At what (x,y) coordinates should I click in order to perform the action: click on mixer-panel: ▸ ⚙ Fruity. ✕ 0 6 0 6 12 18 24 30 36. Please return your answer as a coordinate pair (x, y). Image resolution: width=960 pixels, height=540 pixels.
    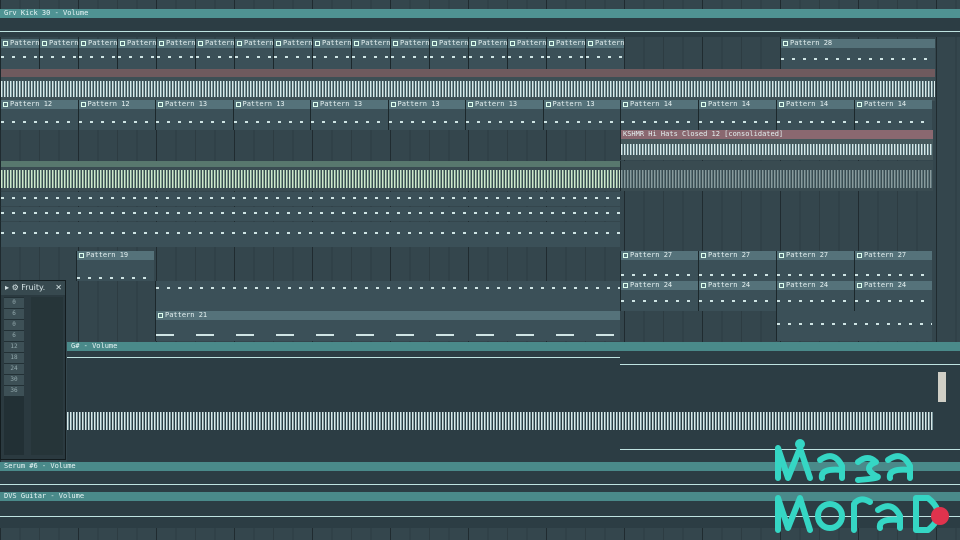
    Looking at the image, I should click on (33, 370).